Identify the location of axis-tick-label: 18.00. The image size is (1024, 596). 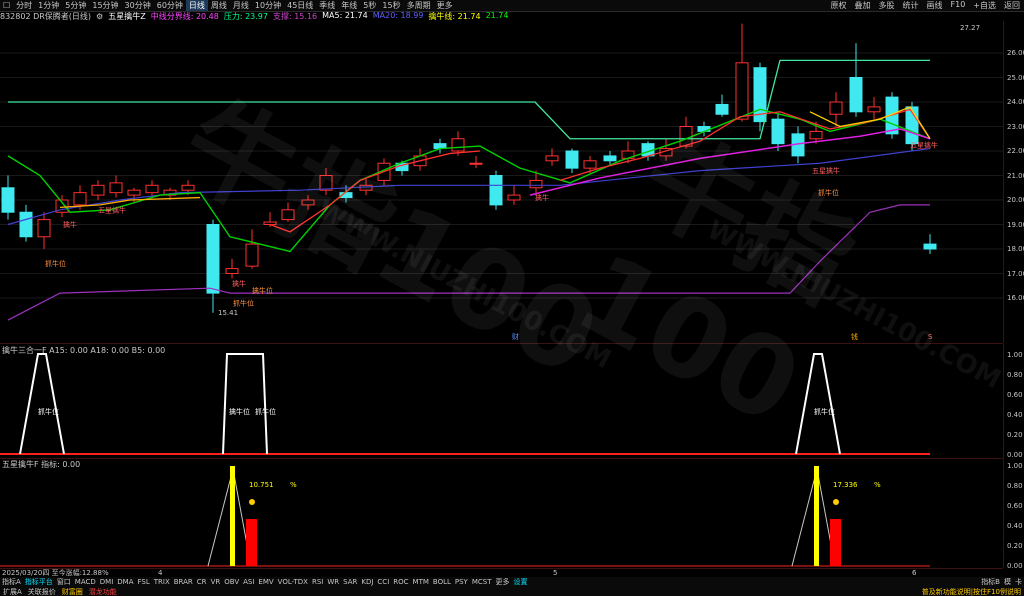
(1015, 249).